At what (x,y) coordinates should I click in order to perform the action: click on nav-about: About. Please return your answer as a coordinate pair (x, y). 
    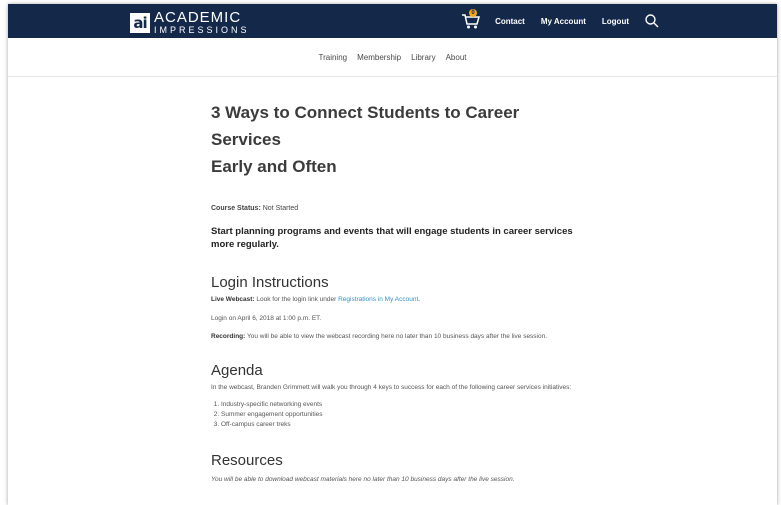
    Looking at the image, I should click on (456, 57).